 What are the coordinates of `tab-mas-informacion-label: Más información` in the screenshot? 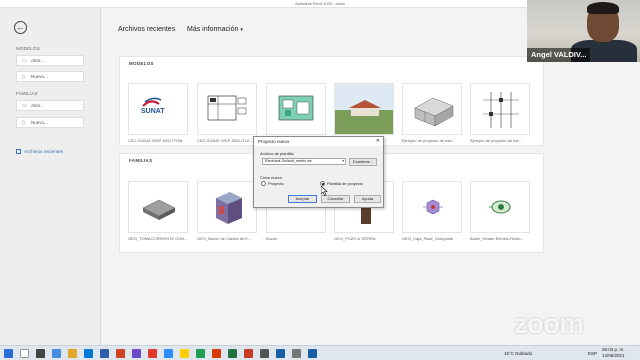 It's located at (213, 29).